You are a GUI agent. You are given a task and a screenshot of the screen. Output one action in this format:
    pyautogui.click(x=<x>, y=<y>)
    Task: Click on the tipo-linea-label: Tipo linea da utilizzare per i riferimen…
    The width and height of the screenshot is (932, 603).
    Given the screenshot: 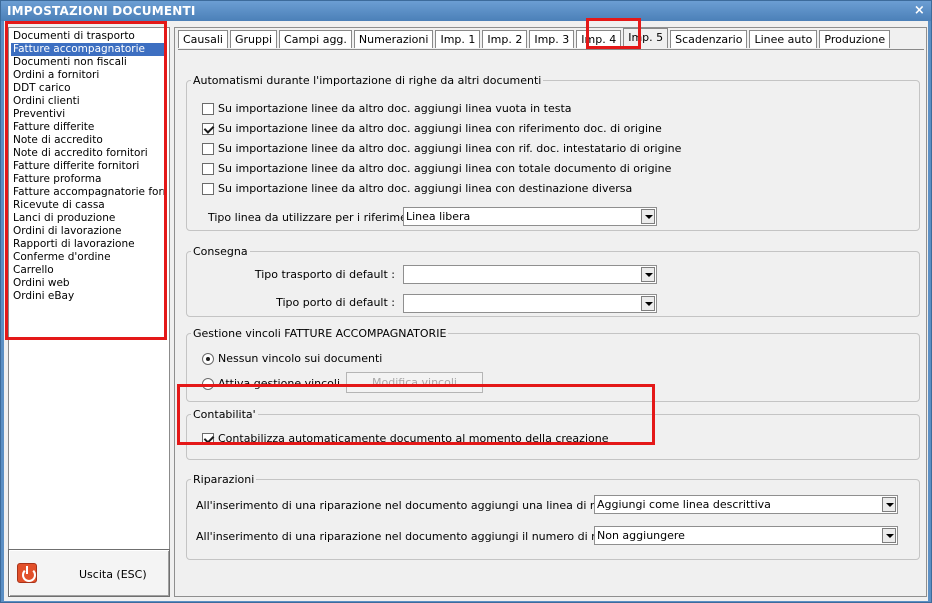 What is the action you would take?
    pyautogui.click(x=318, y=217)
    